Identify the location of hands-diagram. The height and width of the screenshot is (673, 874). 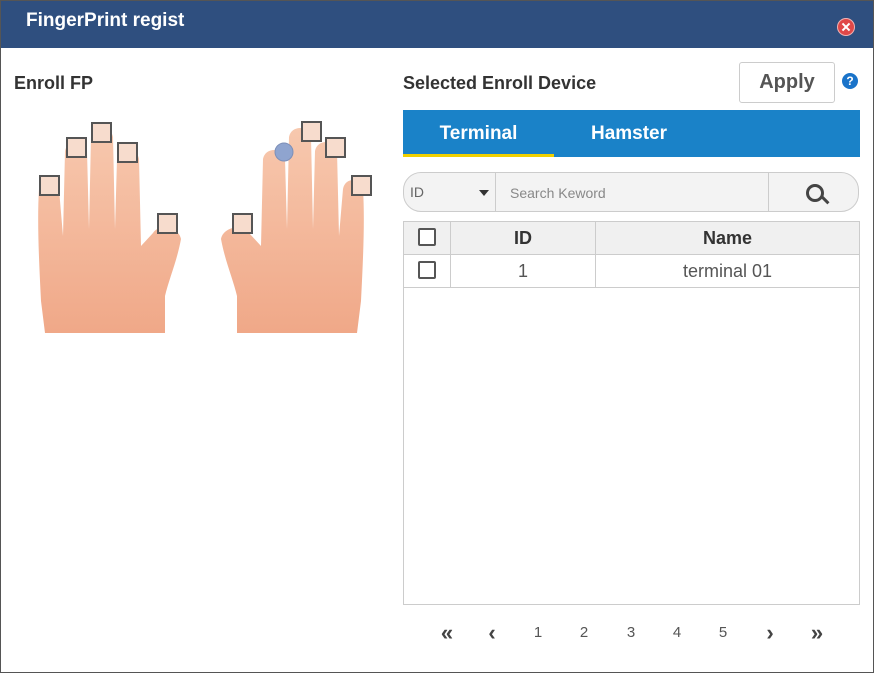
(205, 227).